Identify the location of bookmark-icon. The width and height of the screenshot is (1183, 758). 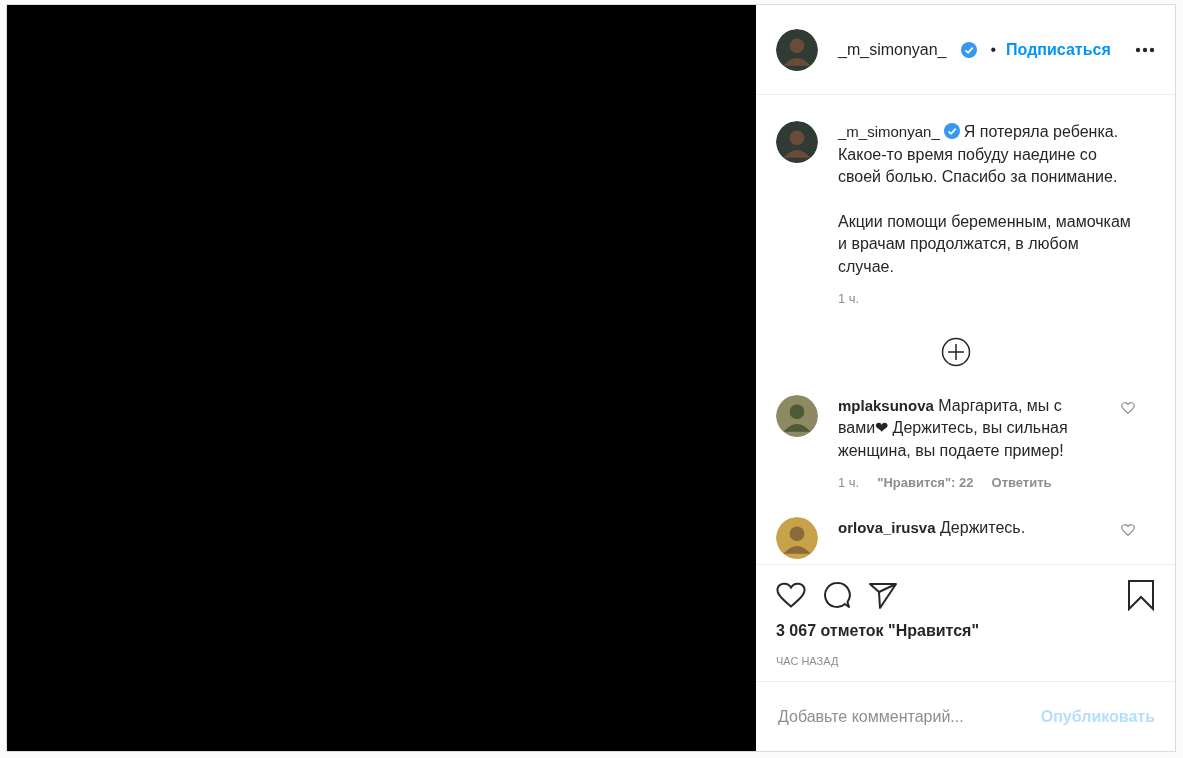
(1141, 595).